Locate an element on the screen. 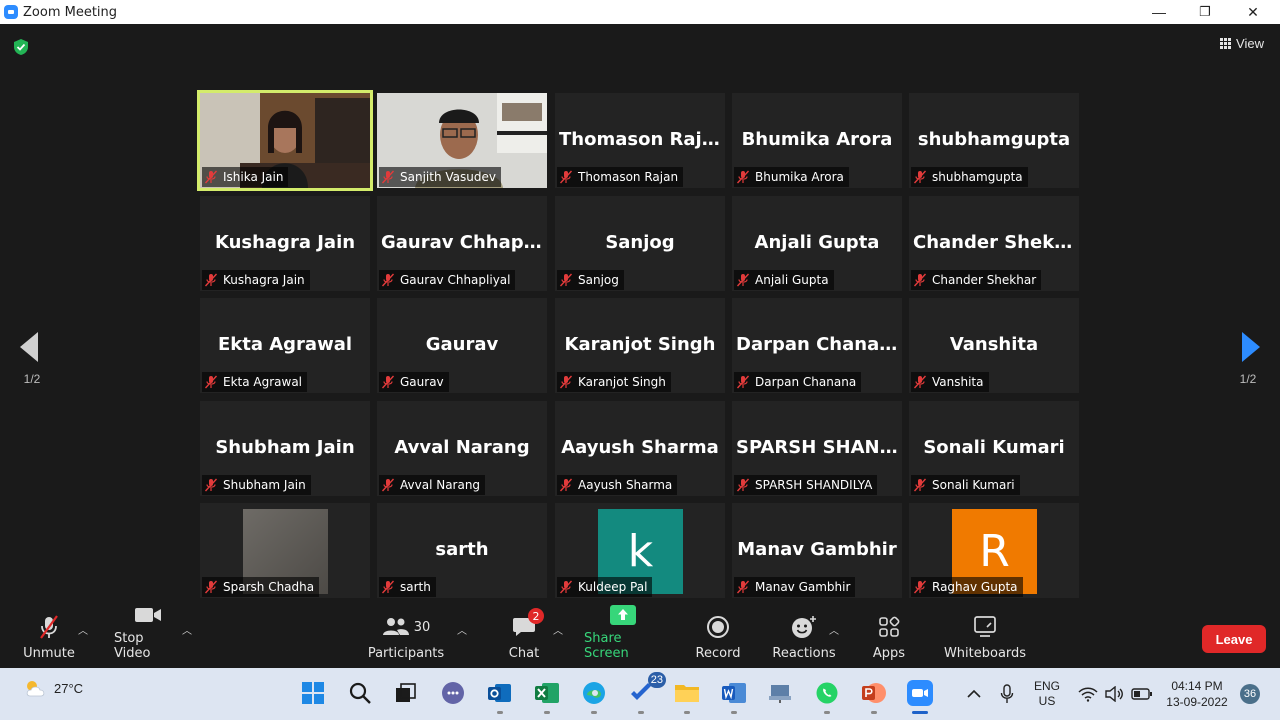 Image resolution: width=1280 pixels, height=720 pixels. language-indicator: ENG US is located at coordinates (1047, 694).